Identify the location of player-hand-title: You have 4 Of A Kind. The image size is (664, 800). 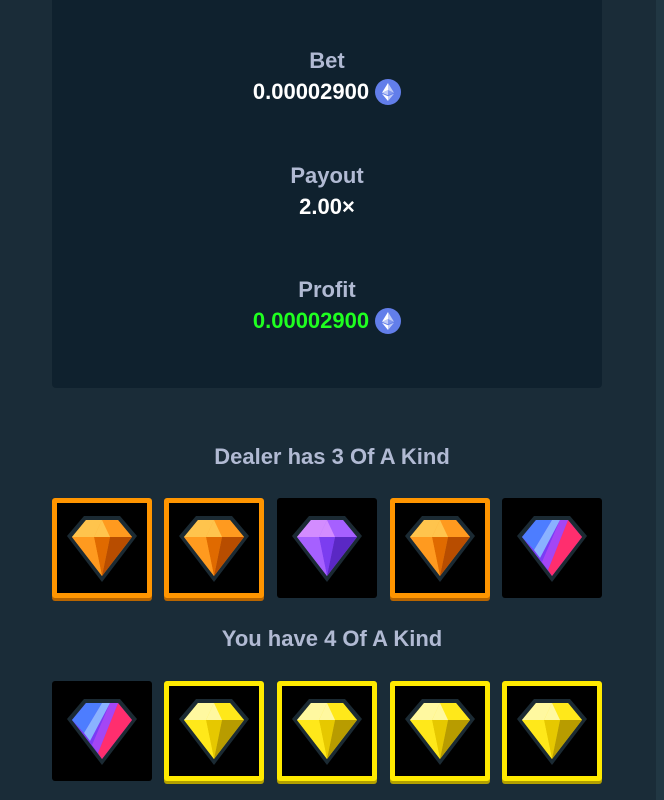
(332, 638).